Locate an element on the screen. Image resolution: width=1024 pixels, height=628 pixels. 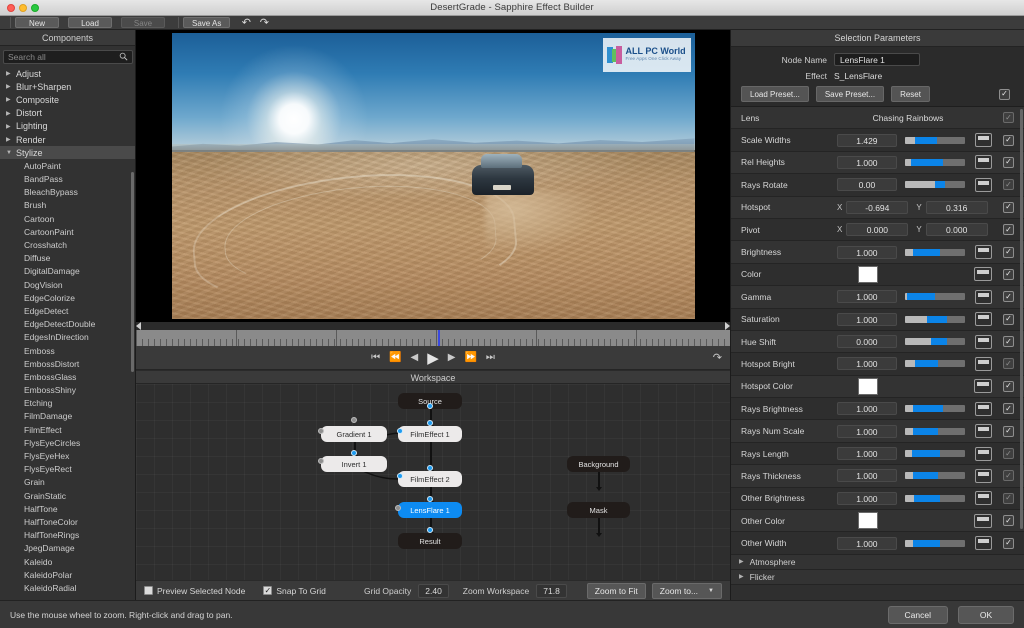
redo-icon: ↷ is located at coordinates (264, 23).